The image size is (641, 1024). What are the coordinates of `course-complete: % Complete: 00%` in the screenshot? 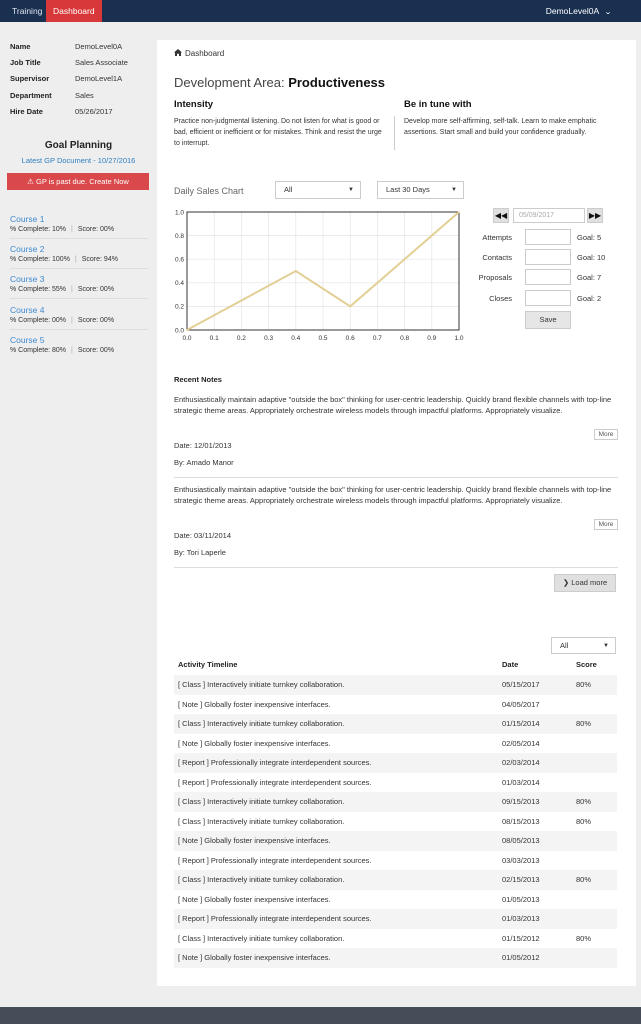 It's located at (38, 320).